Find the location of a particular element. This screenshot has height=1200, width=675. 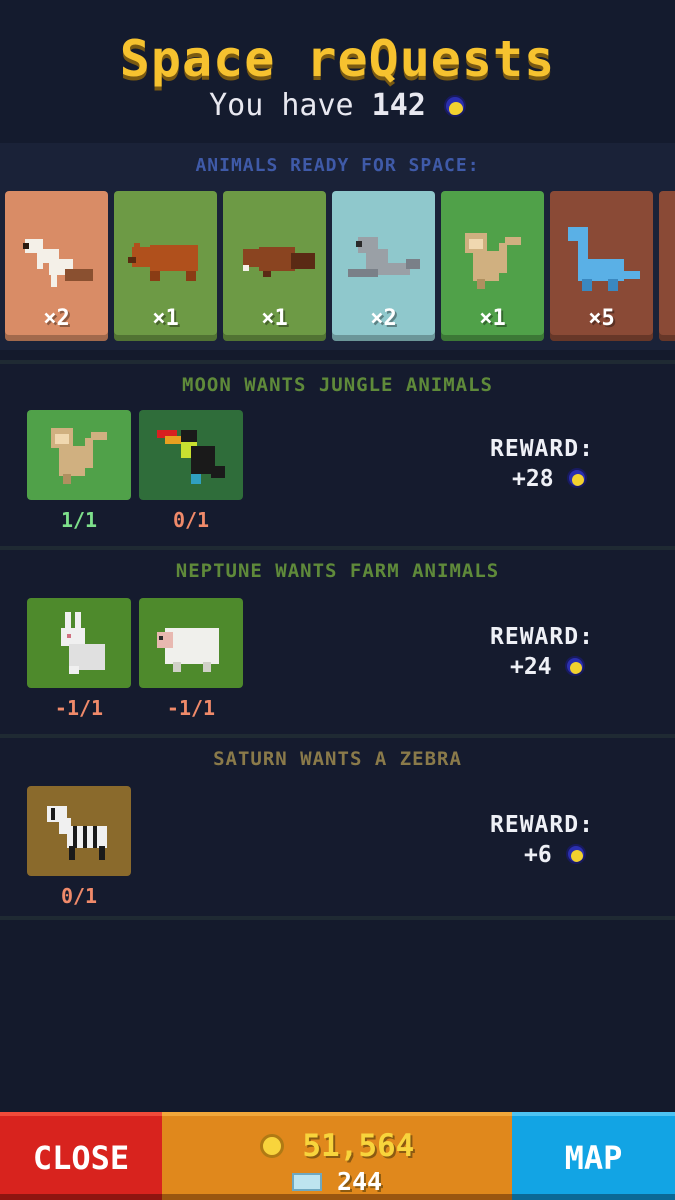

moon-balance-value: 142 is located at coordinates (398, 105).